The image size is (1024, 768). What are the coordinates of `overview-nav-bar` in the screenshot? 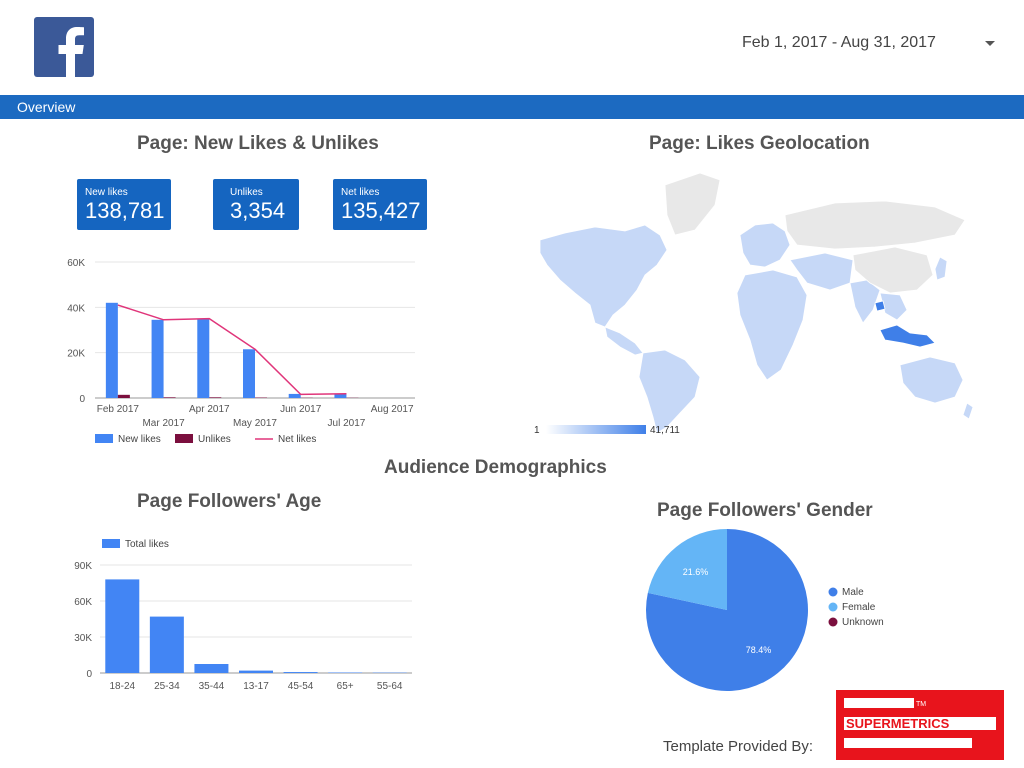 It's located at (512, 107).